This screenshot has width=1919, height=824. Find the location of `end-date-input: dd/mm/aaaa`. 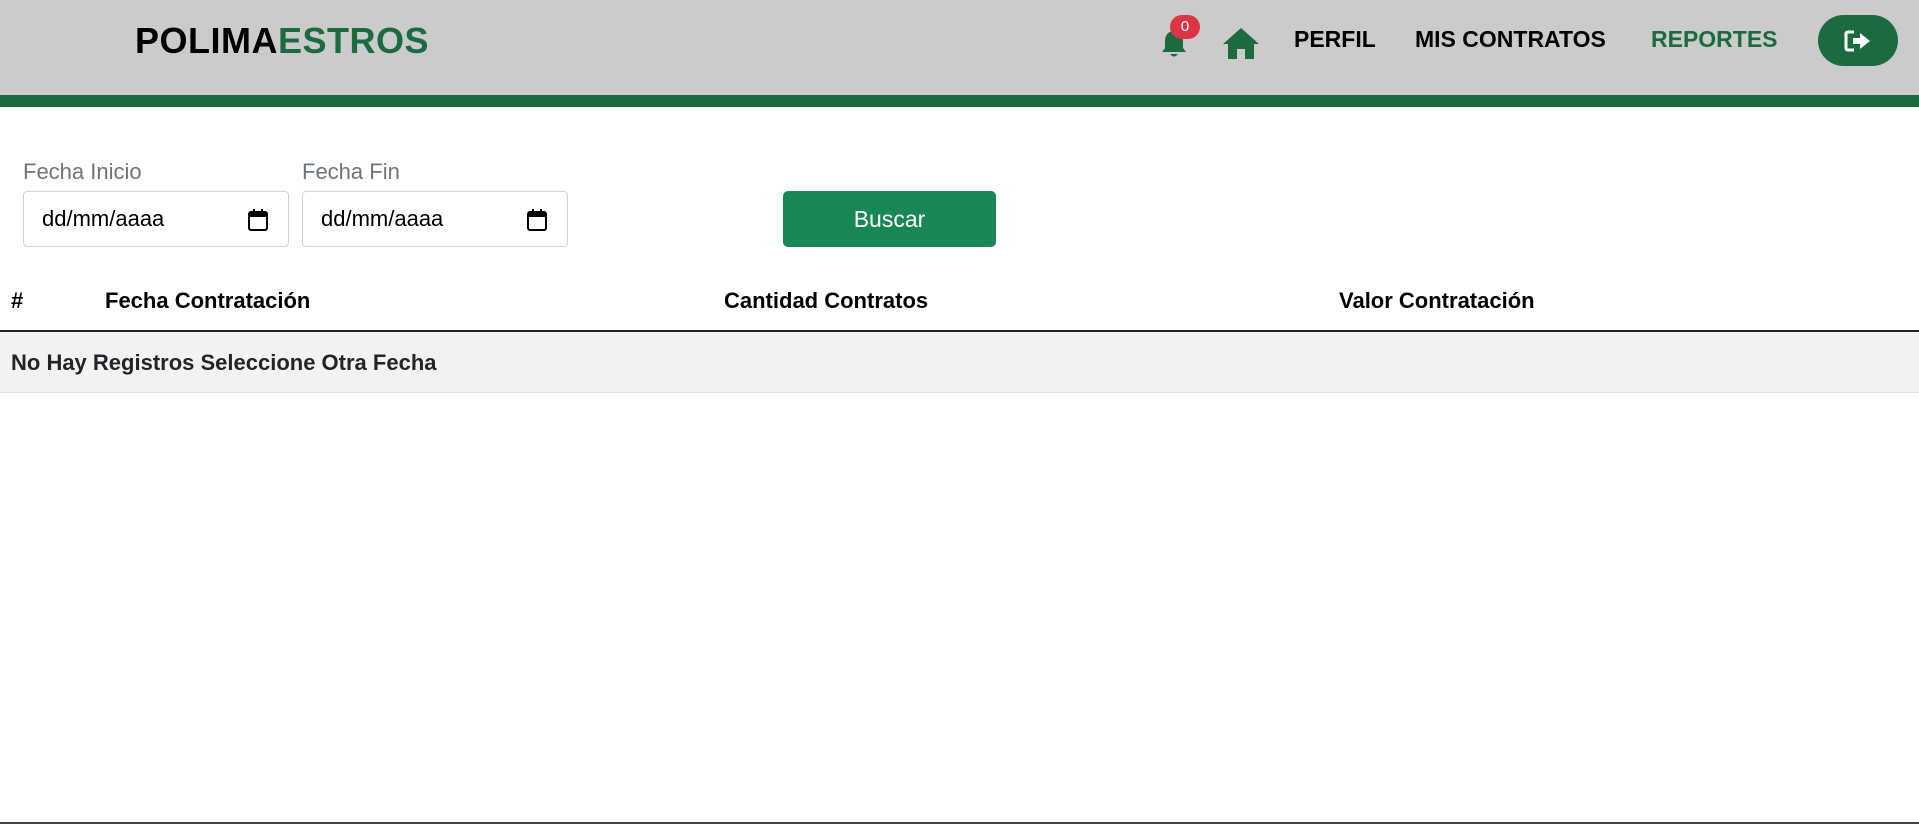

end-date-input: dd/mm/aaaa is located at coordinates (435, 219).